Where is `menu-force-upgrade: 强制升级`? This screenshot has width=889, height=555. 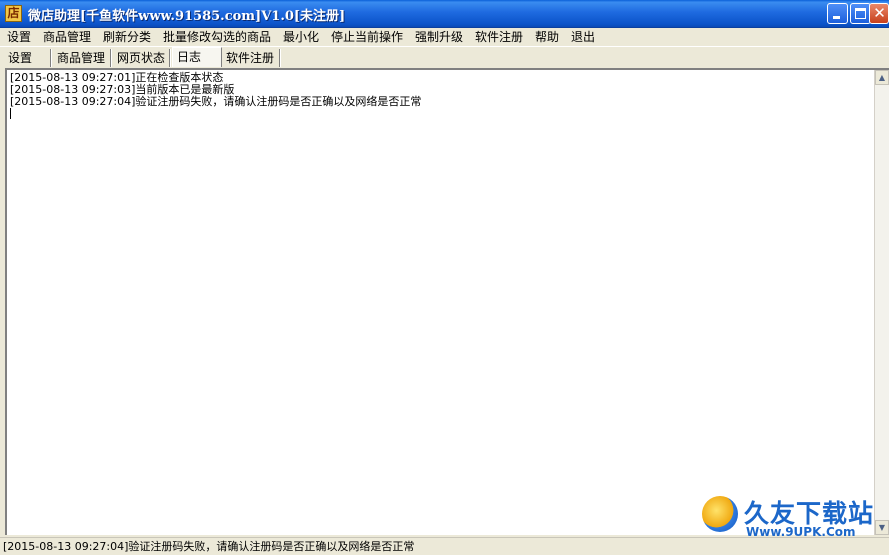 menu-force-upgrade: 强制升级 is located at coordinates (439, 37).